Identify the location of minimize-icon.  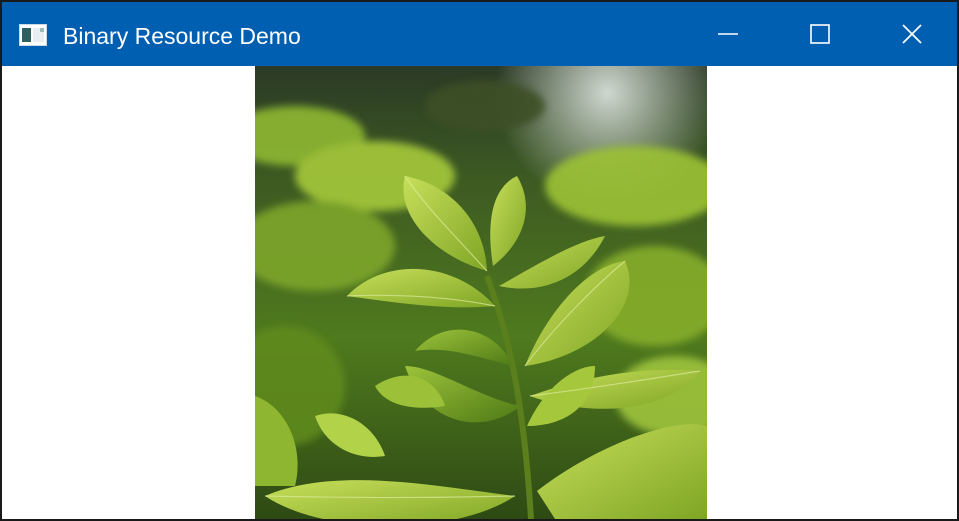
(728, 34).